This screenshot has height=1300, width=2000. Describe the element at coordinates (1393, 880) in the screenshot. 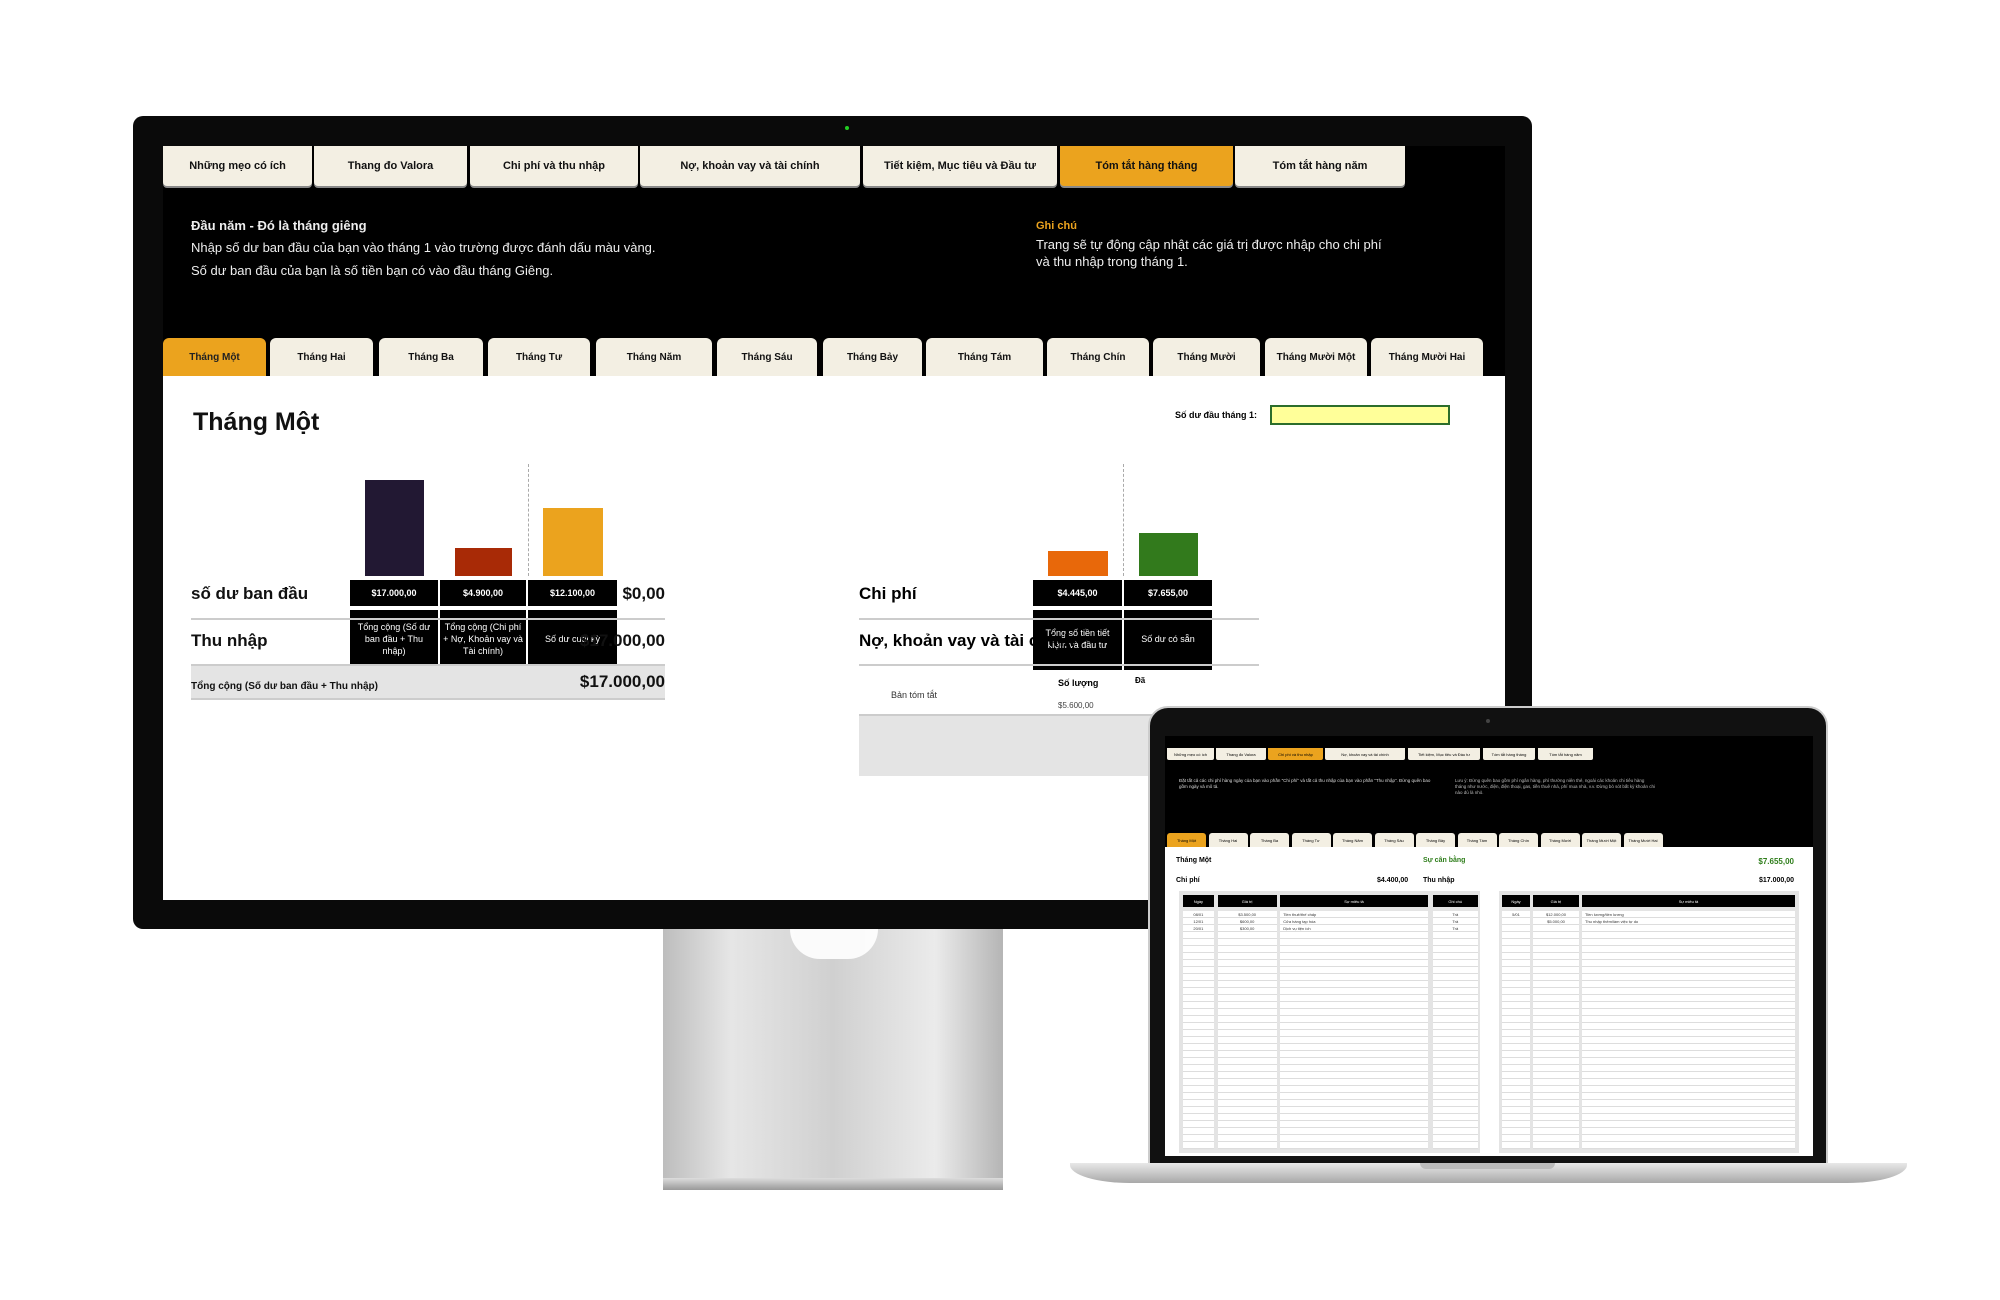

I see `expenses-total: $4.400,00` at that location.